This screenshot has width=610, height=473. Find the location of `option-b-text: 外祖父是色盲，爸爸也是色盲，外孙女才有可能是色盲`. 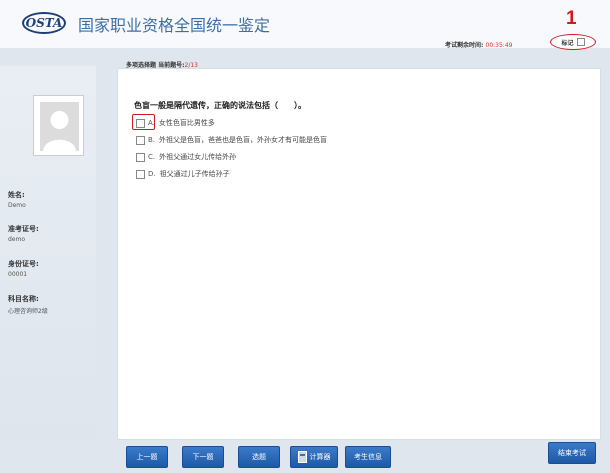

option-b-text: 外祖父是色盲，爸爸也是色盲，外孙女才有可能是色盲 is located at coordinates (243, 140).